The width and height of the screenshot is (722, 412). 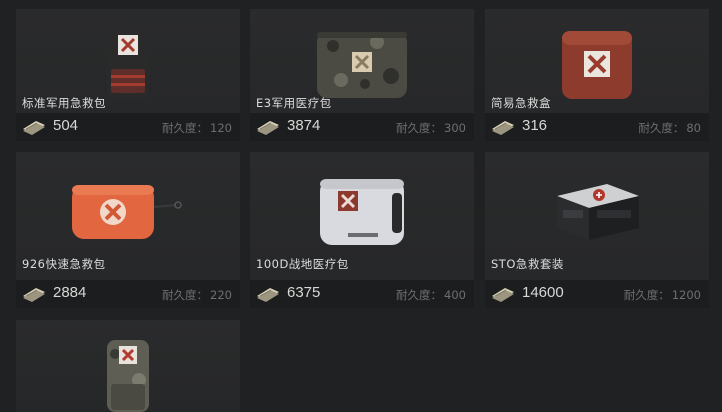 What do you see at coordinates (64, 264) in the screenshot?
I see `item-name: 926快速急救包` at bounding box center [64, 264].